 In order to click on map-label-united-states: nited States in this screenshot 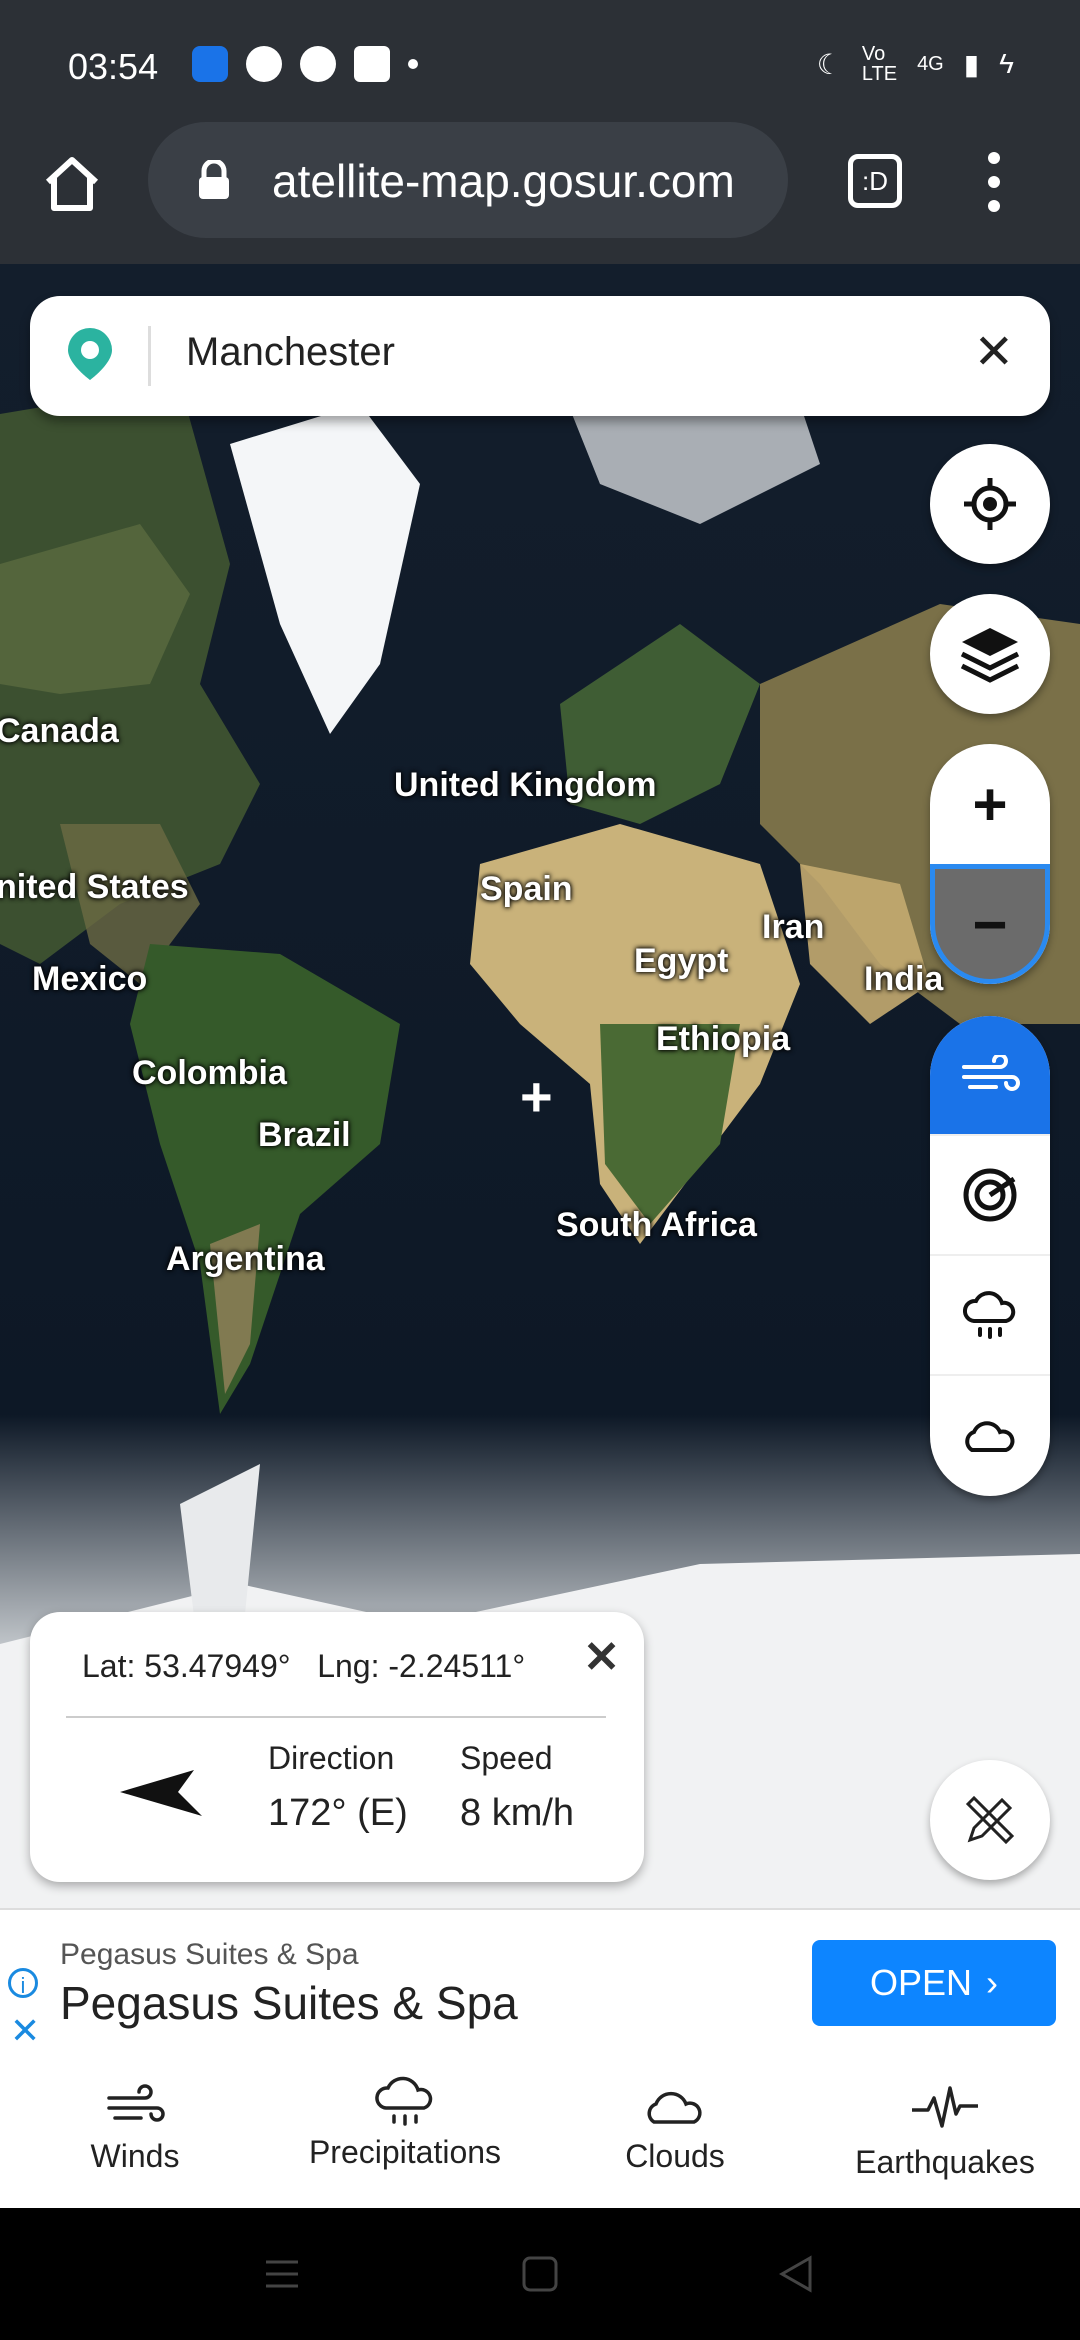, I will do `click(94, 887)`.